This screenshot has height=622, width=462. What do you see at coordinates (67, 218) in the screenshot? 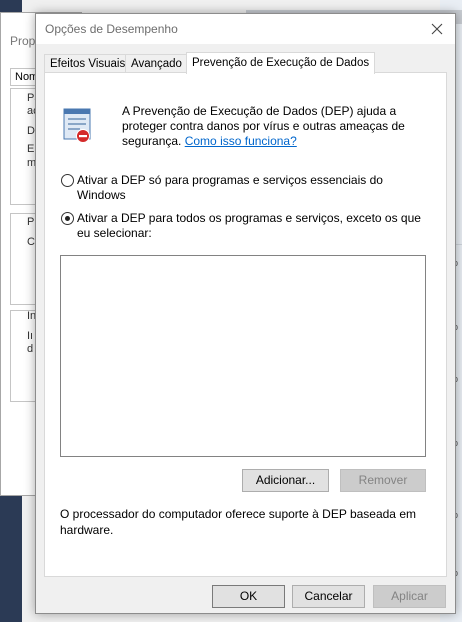
I see `radio-all-except-button` at bounding box center [67, 218].